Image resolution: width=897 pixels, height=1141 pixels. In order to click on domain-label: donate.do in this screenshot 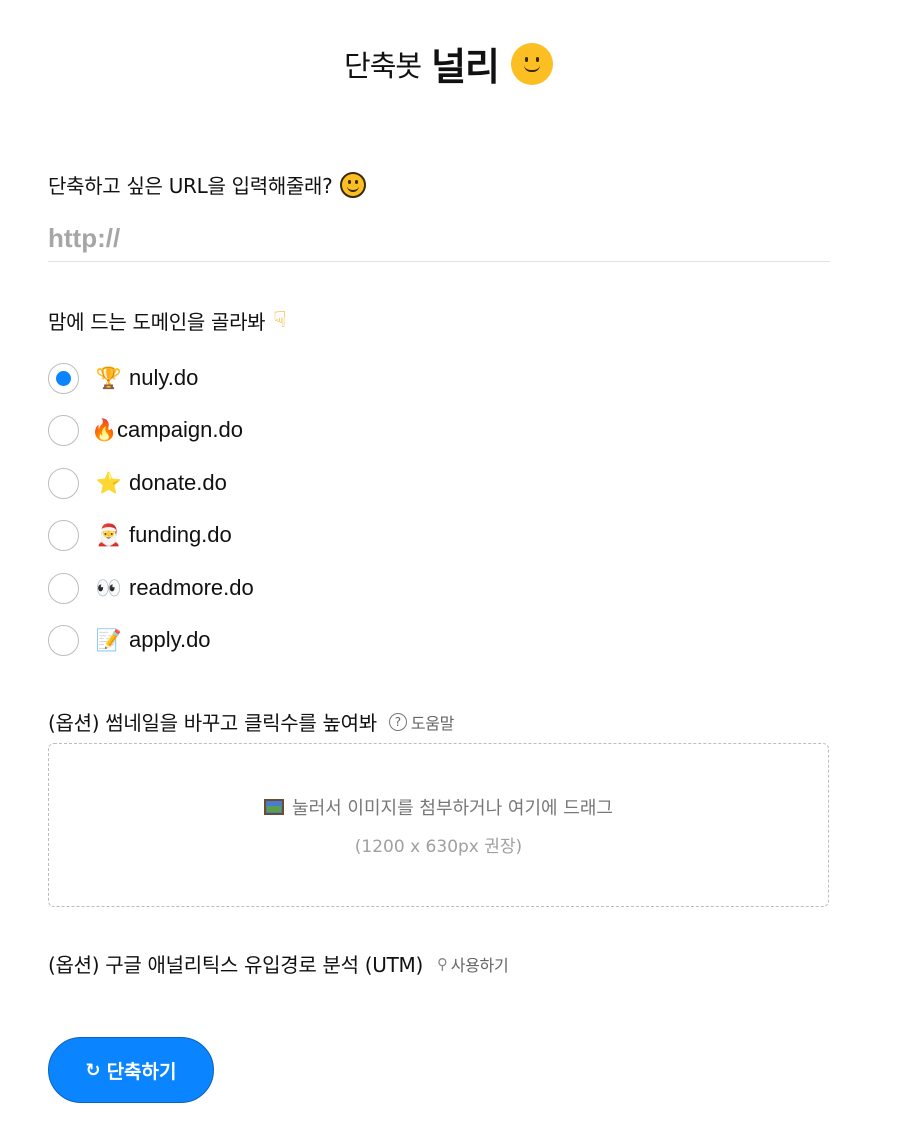, I will do `click(178, 482)`.